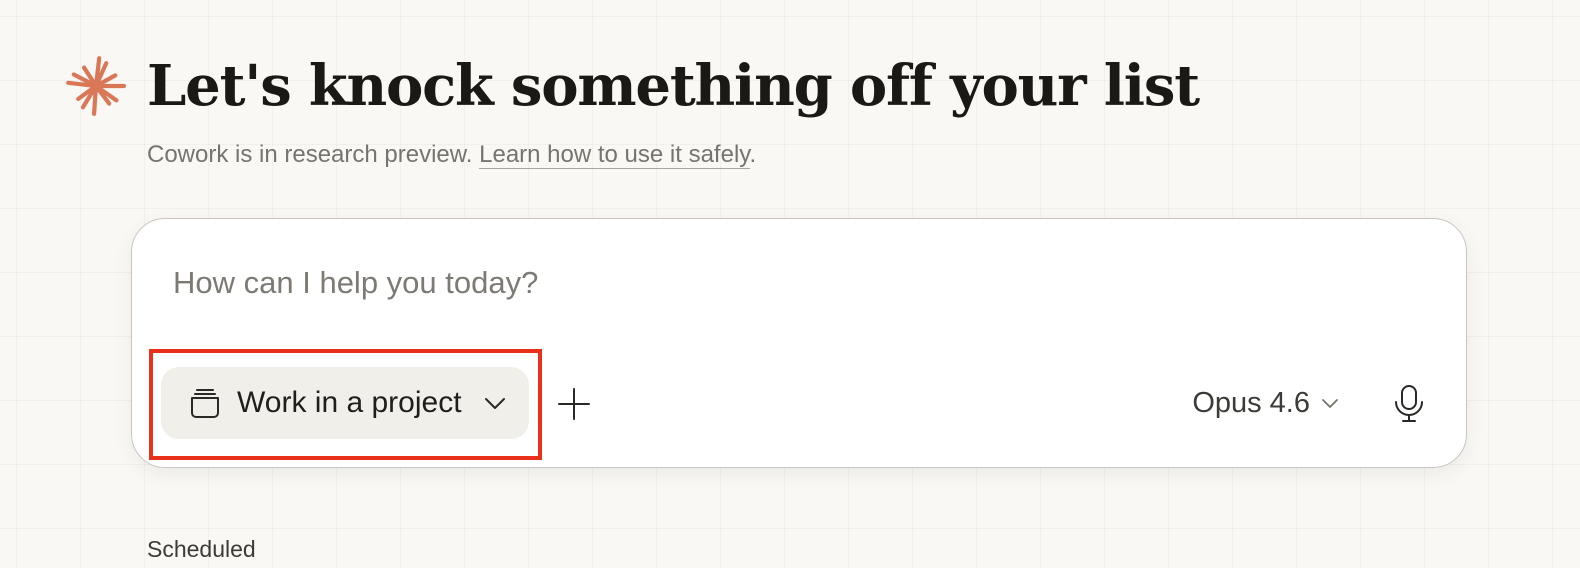 This screenshot has width=1580, height=568. I want to click on scheduled-section-label: Scheduled, so click(201, 549).